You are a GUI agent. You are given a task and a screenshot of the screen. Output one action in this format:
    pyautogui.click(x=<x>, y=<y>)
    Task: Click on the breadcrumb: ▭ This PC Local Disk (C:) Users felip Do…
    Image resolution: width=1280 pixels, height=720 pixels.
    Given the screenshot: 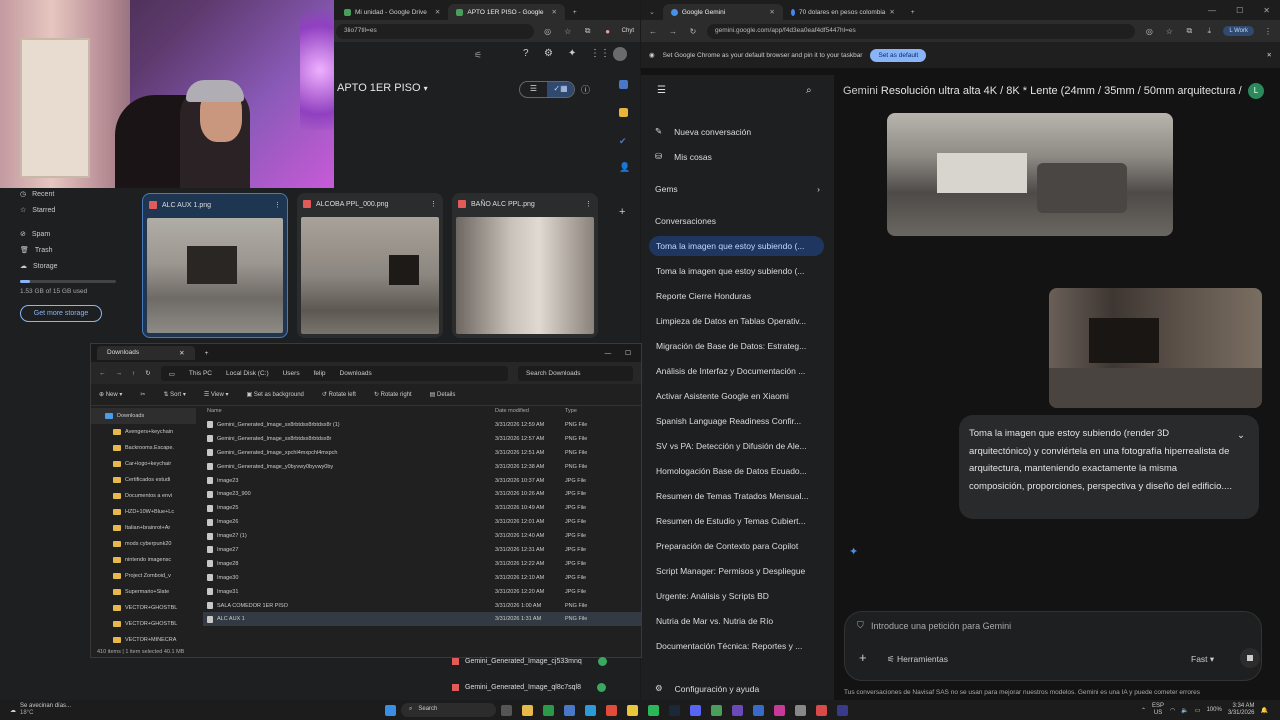 What is the action you would take?
    pyautogui.click(x=334, y=373)
    